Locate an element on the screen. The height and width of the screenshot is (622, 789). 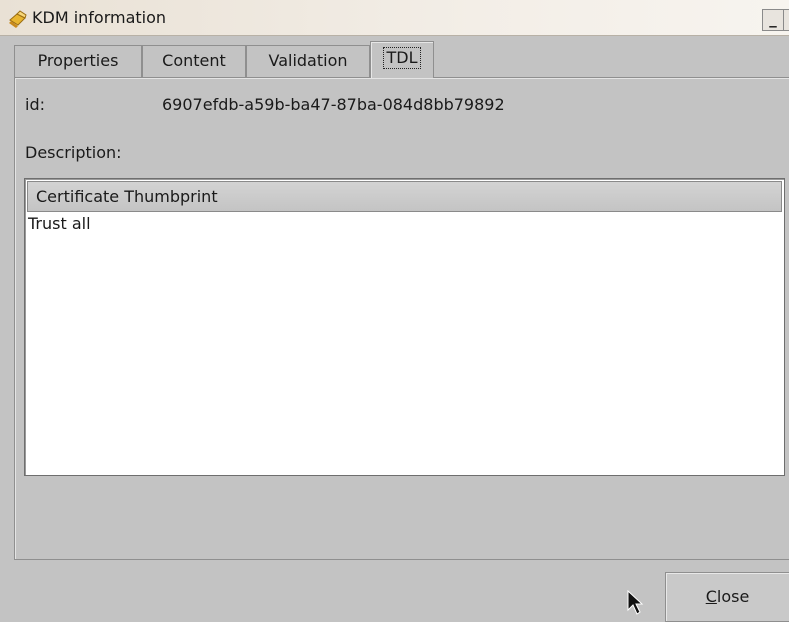
title-bar: KDM information _ x is located at coordinates (394, 18).